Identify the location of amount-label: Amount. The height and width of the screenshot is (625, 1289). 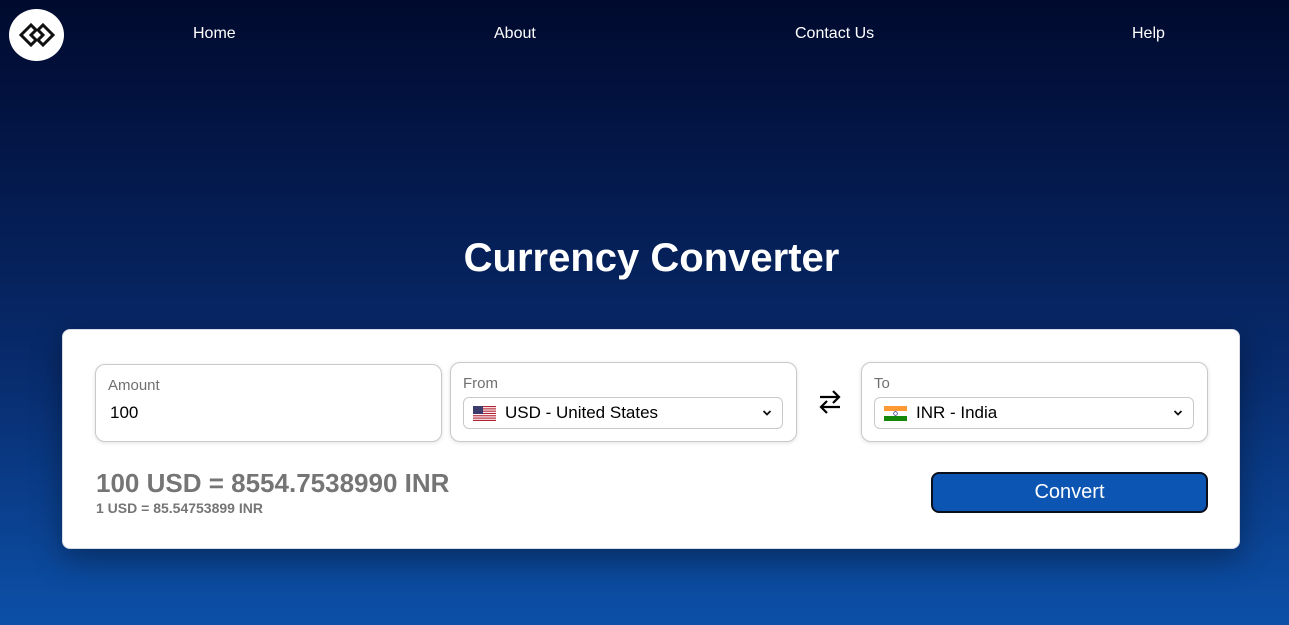
(134, 385).